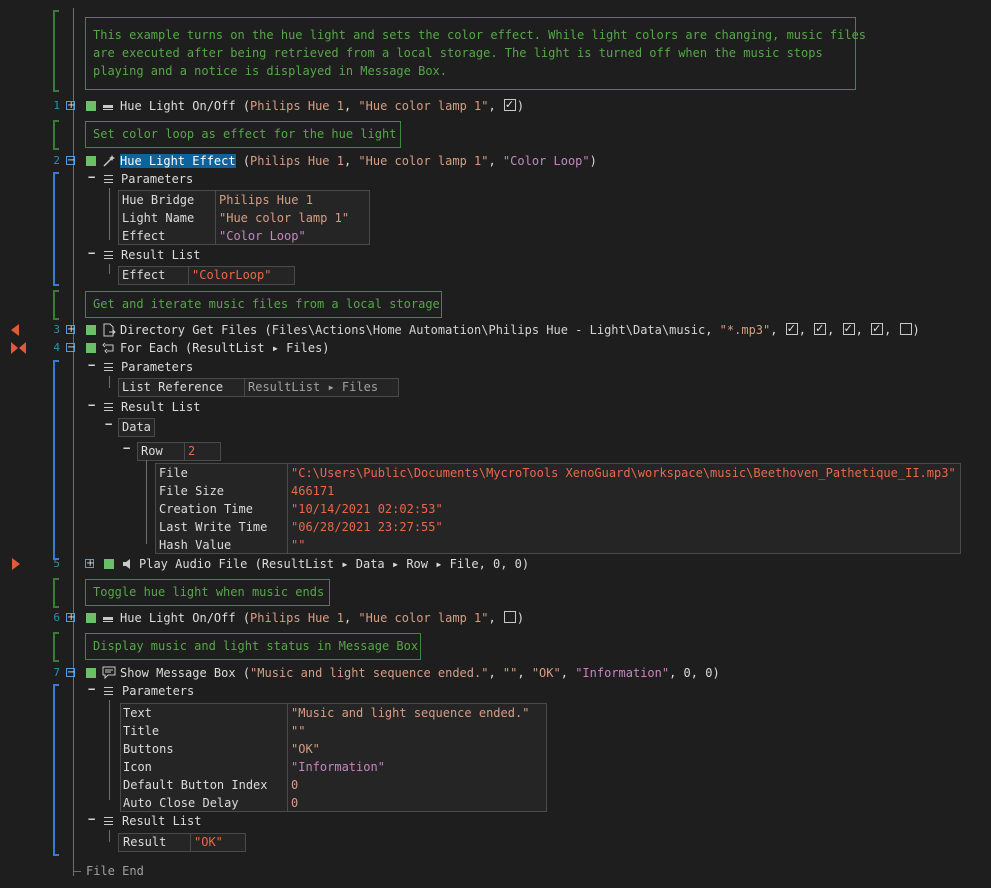 This screenshot has height=888, width=991. What do you see at coordinates (262, 236) in the screenshot?
I see `param-value: "Color Loop"` at bounding box center [262, 236].